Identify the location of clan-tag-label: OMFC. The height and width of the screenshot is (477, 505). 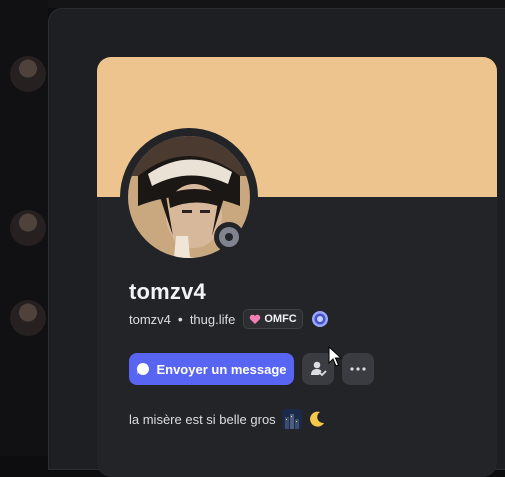
(280, 319).